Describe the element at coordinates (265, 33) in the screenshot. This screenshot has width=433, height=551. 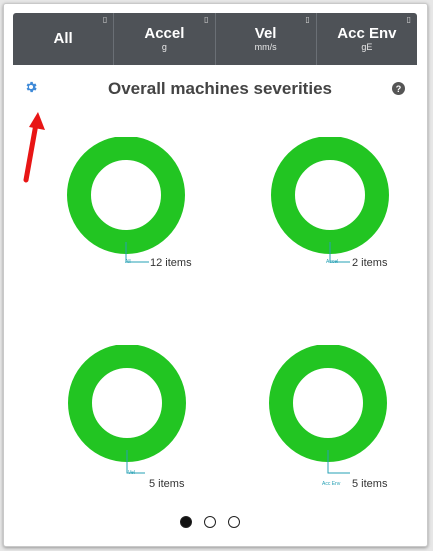
I see `tab-label: Vel` at that location.